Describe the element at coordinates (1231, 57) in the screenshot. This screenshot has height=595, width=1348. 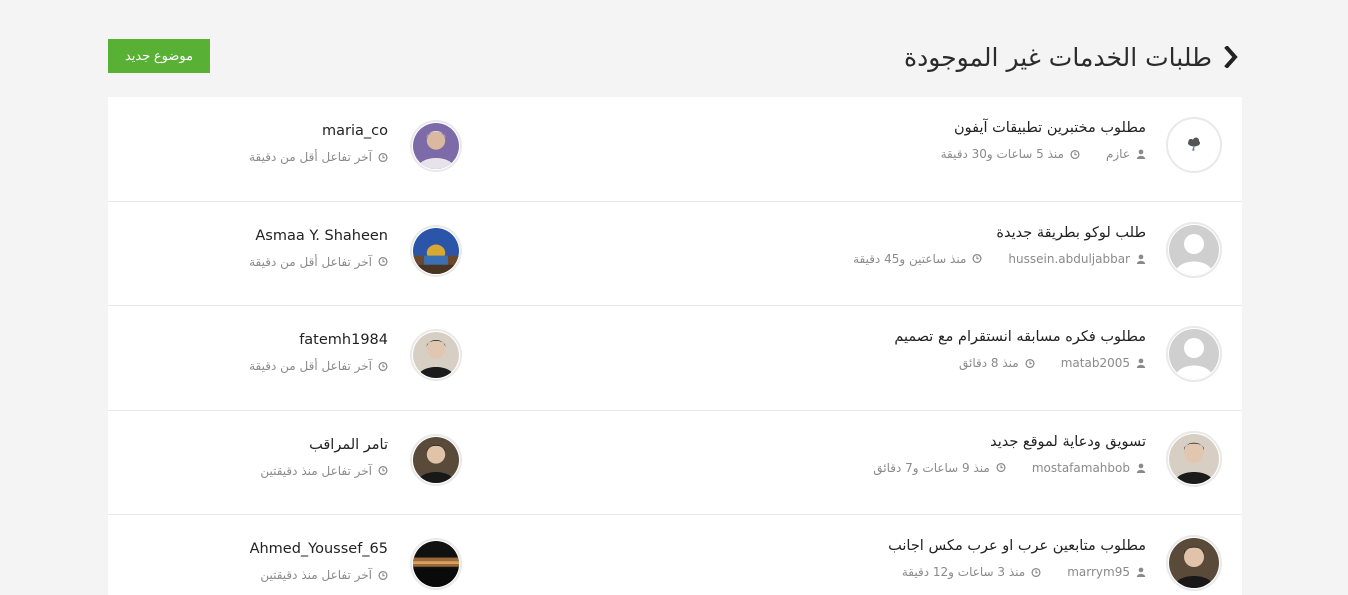
I see `chevron-right-icon` at that location.